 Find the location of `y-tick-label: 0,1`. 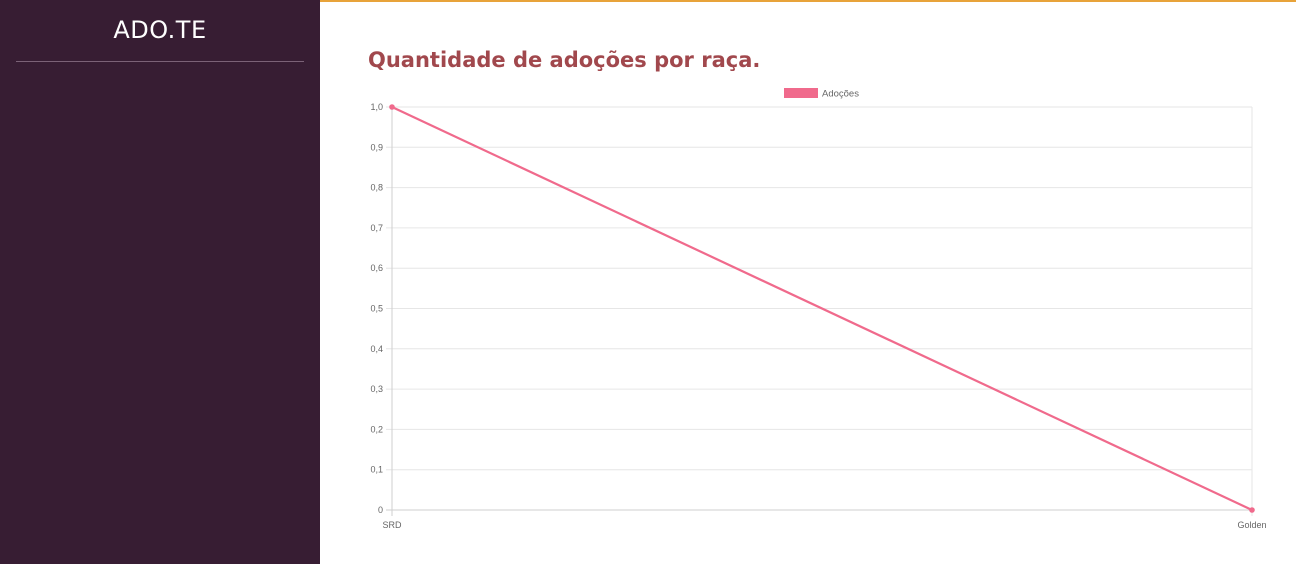

y-tick-label: 0,1 is located at coordinates (376, 470).